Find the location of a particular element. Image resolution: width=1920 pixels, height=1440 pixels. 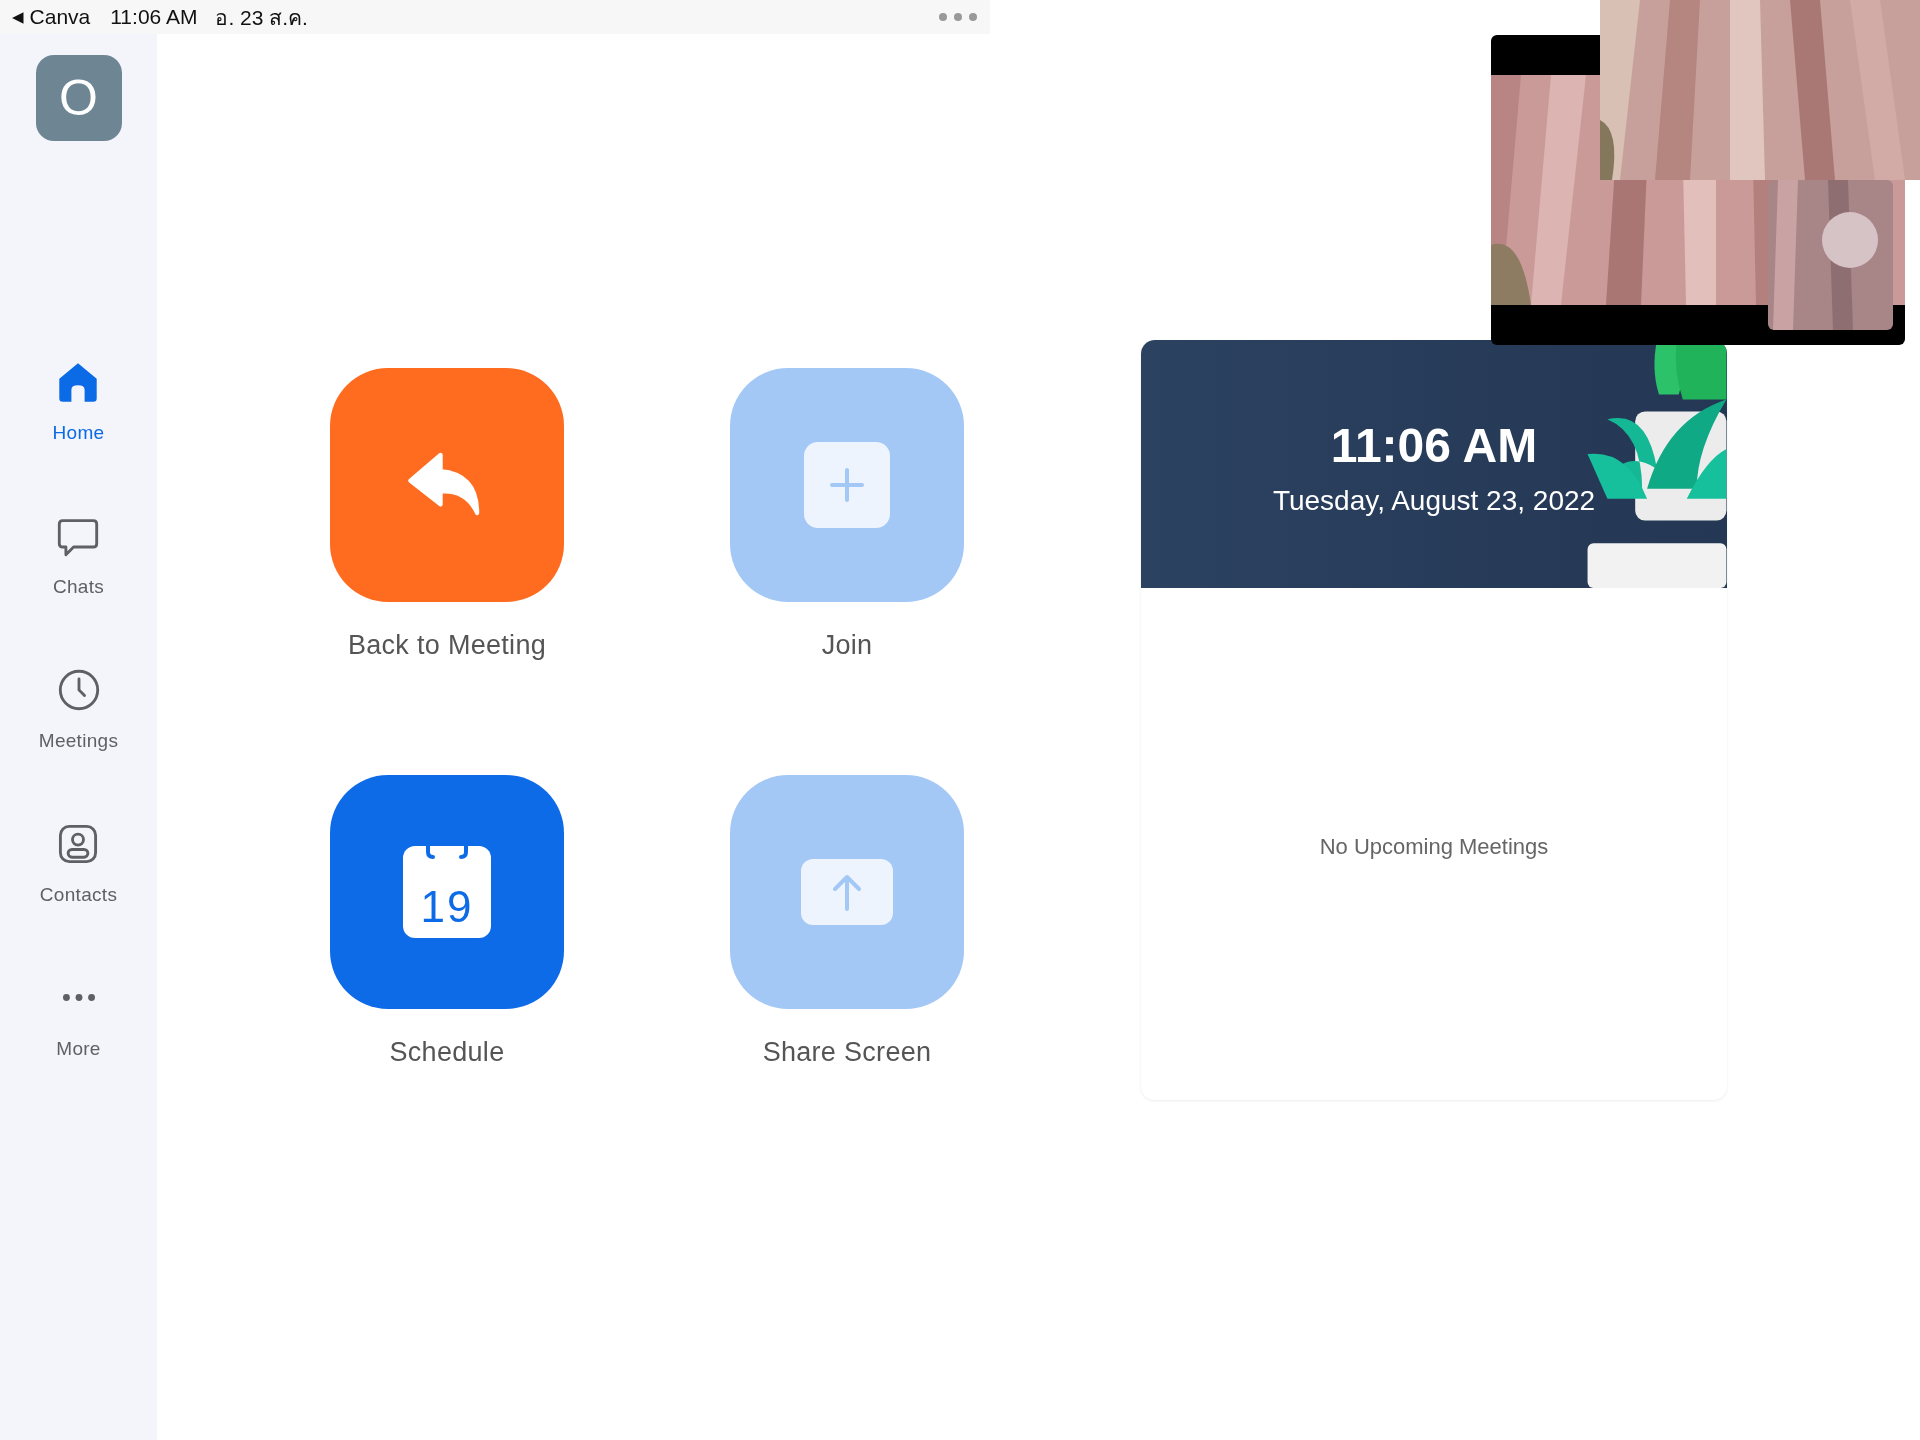

nav-tab: Contacts is located at coordinates (78, 864).